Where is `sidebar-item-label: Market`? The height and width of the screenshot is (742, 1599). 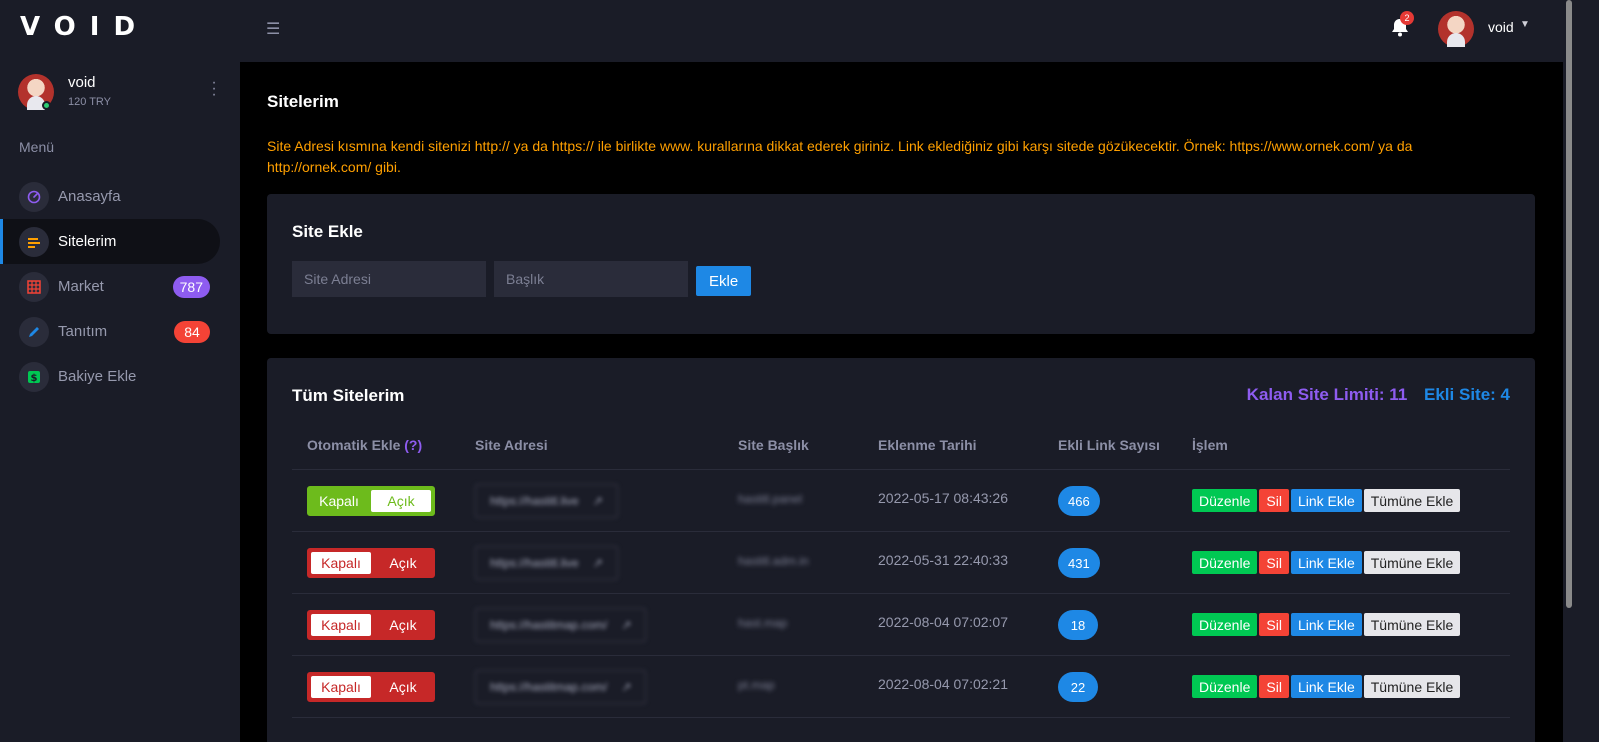 sidebar-item-label: Market is located at coordinates (81, 286).